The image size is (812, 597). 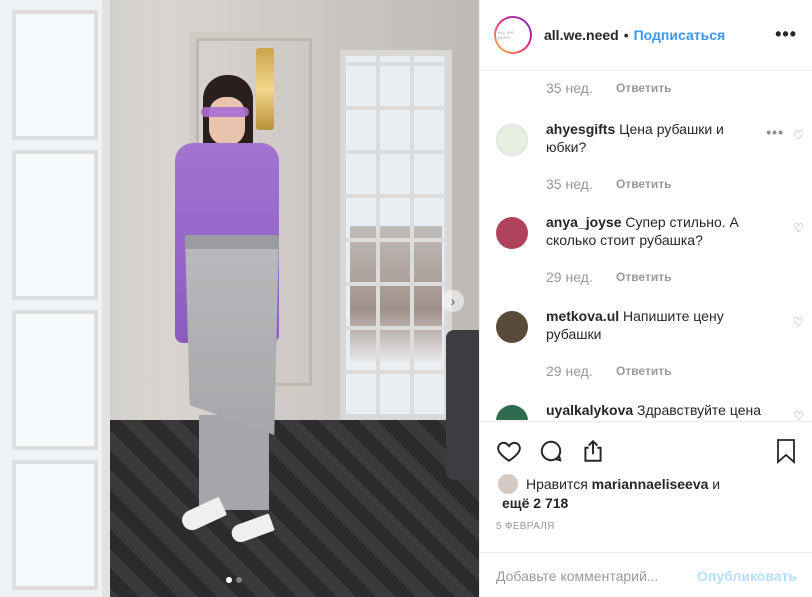 What do you see at coordinates (581, 35) in the screenshot?
I see `profile-username: all.we.need` at bounding box center [581, 35].